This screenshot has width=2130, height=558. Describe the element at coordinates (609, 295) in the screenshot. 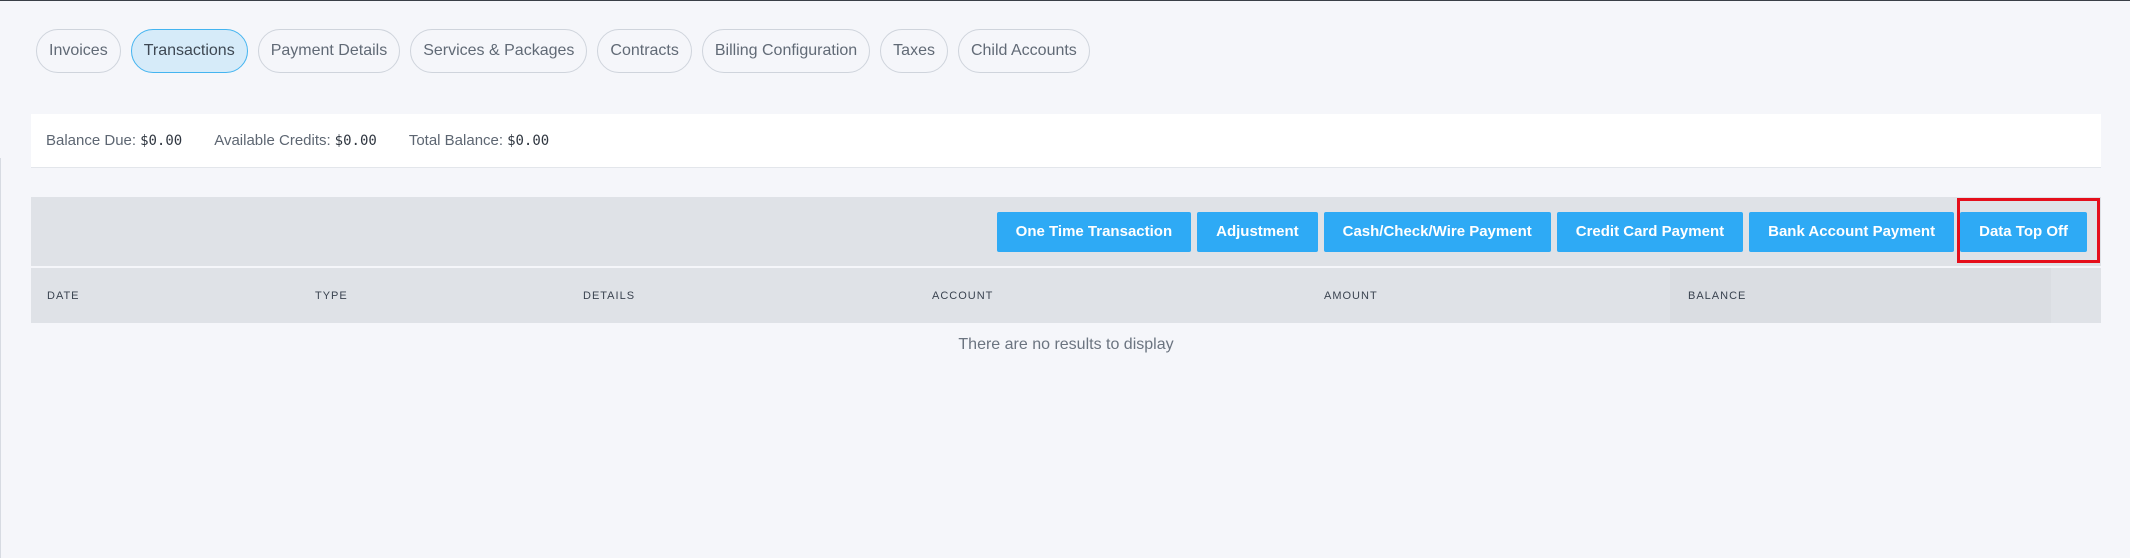

I see `column-header-details: DETAILS` at that location.